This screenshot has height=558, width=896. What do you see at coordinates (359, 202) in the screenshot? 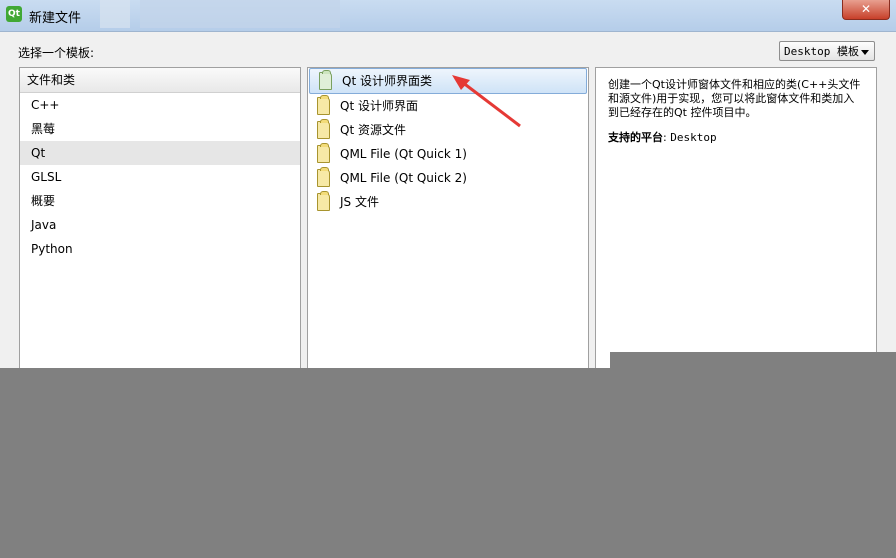
I see `template-item-label: JS 文件` at bounding box center [359, 202].